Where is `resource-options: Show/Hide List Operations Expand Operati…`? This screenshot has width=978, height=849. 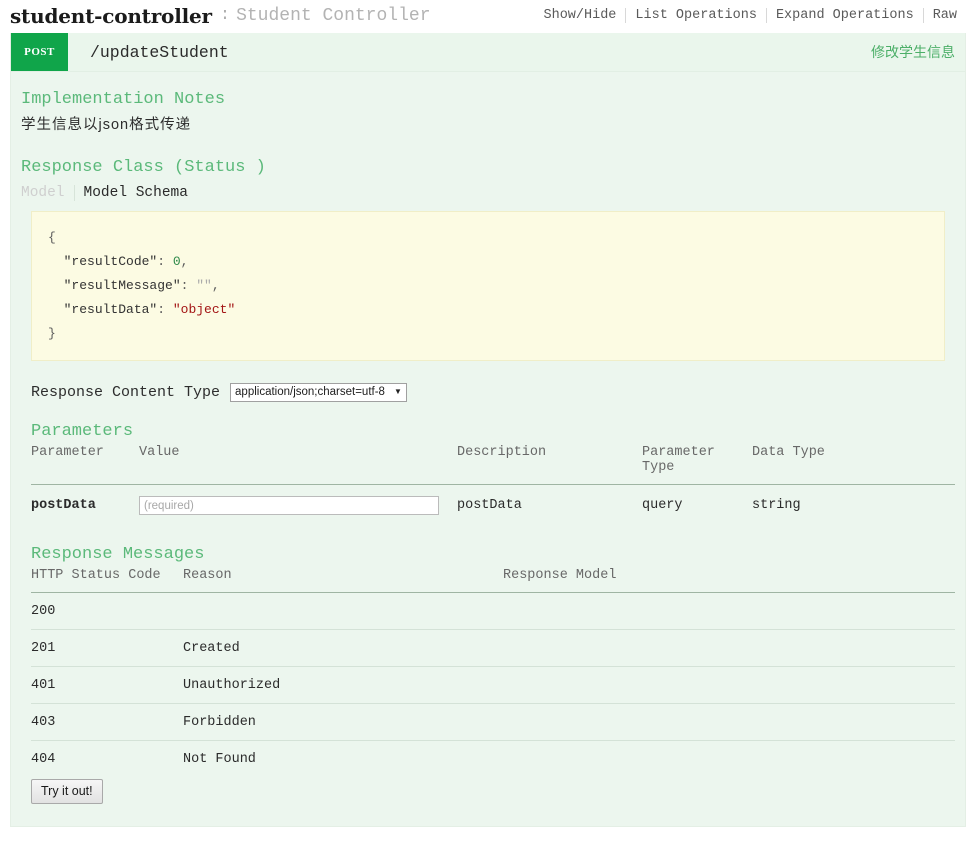
resource-options: Show/Hide List Operations Expand Operati… is located at coordinates (751, 15).